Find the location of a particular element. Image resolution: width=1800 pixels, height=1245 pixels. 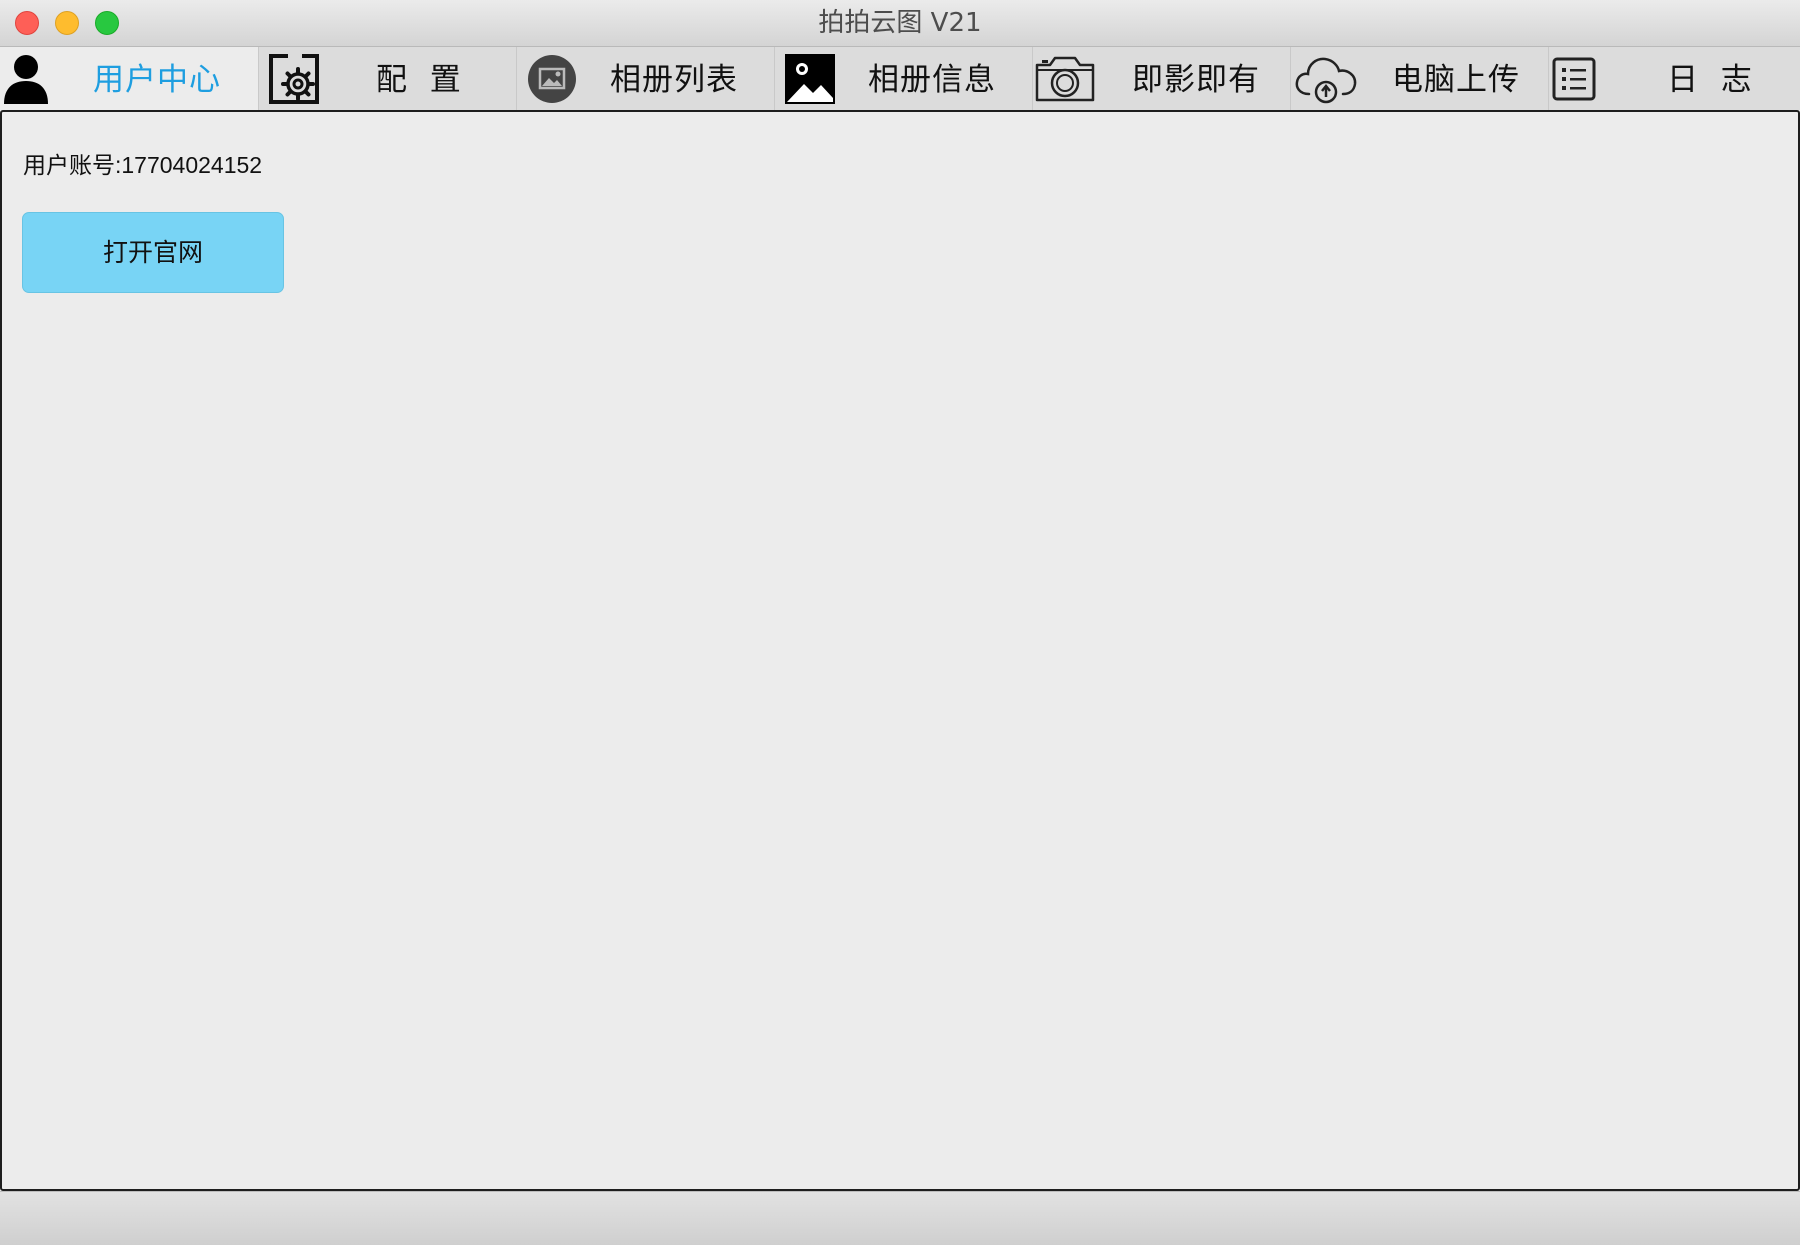

user-icon is located at coordinates (26, 78).